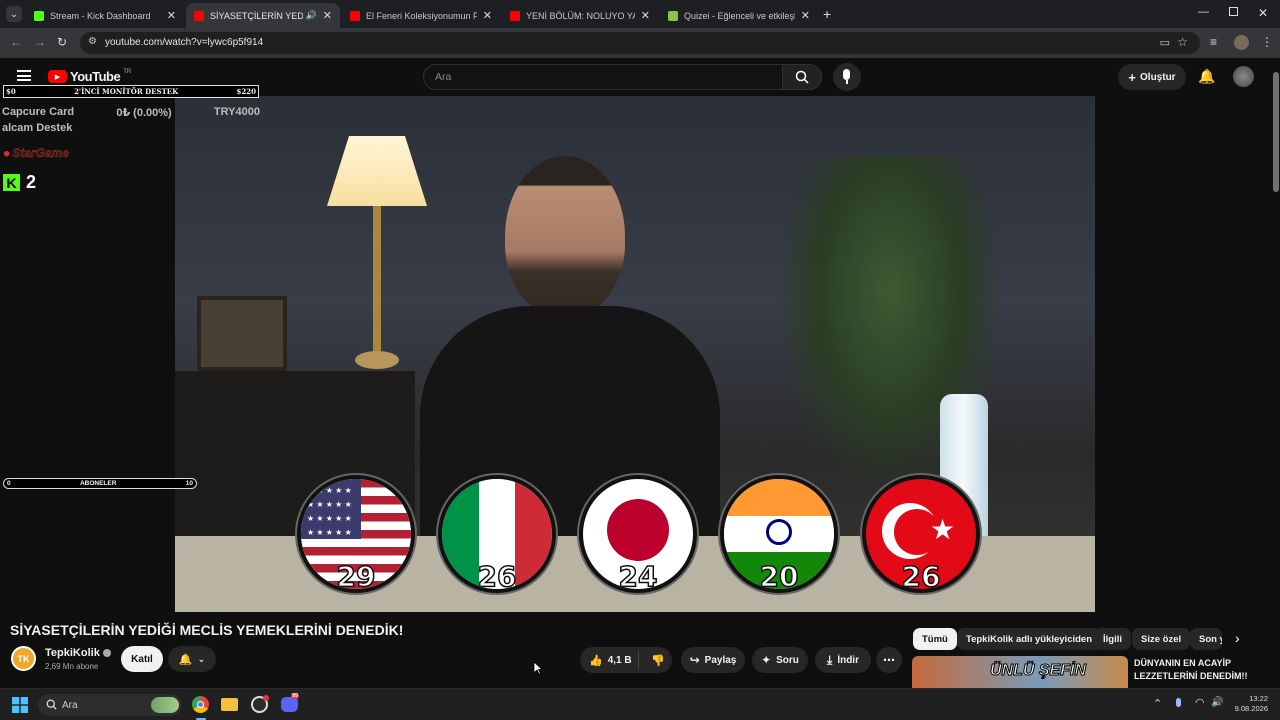 Image resolution: width=1280 pixels, height=720 pixels. What do you see at coordinates (1157, 703) in the screenshot?
I see `chevron-up-icon: ⌃` at bounding box center [1157, 703].